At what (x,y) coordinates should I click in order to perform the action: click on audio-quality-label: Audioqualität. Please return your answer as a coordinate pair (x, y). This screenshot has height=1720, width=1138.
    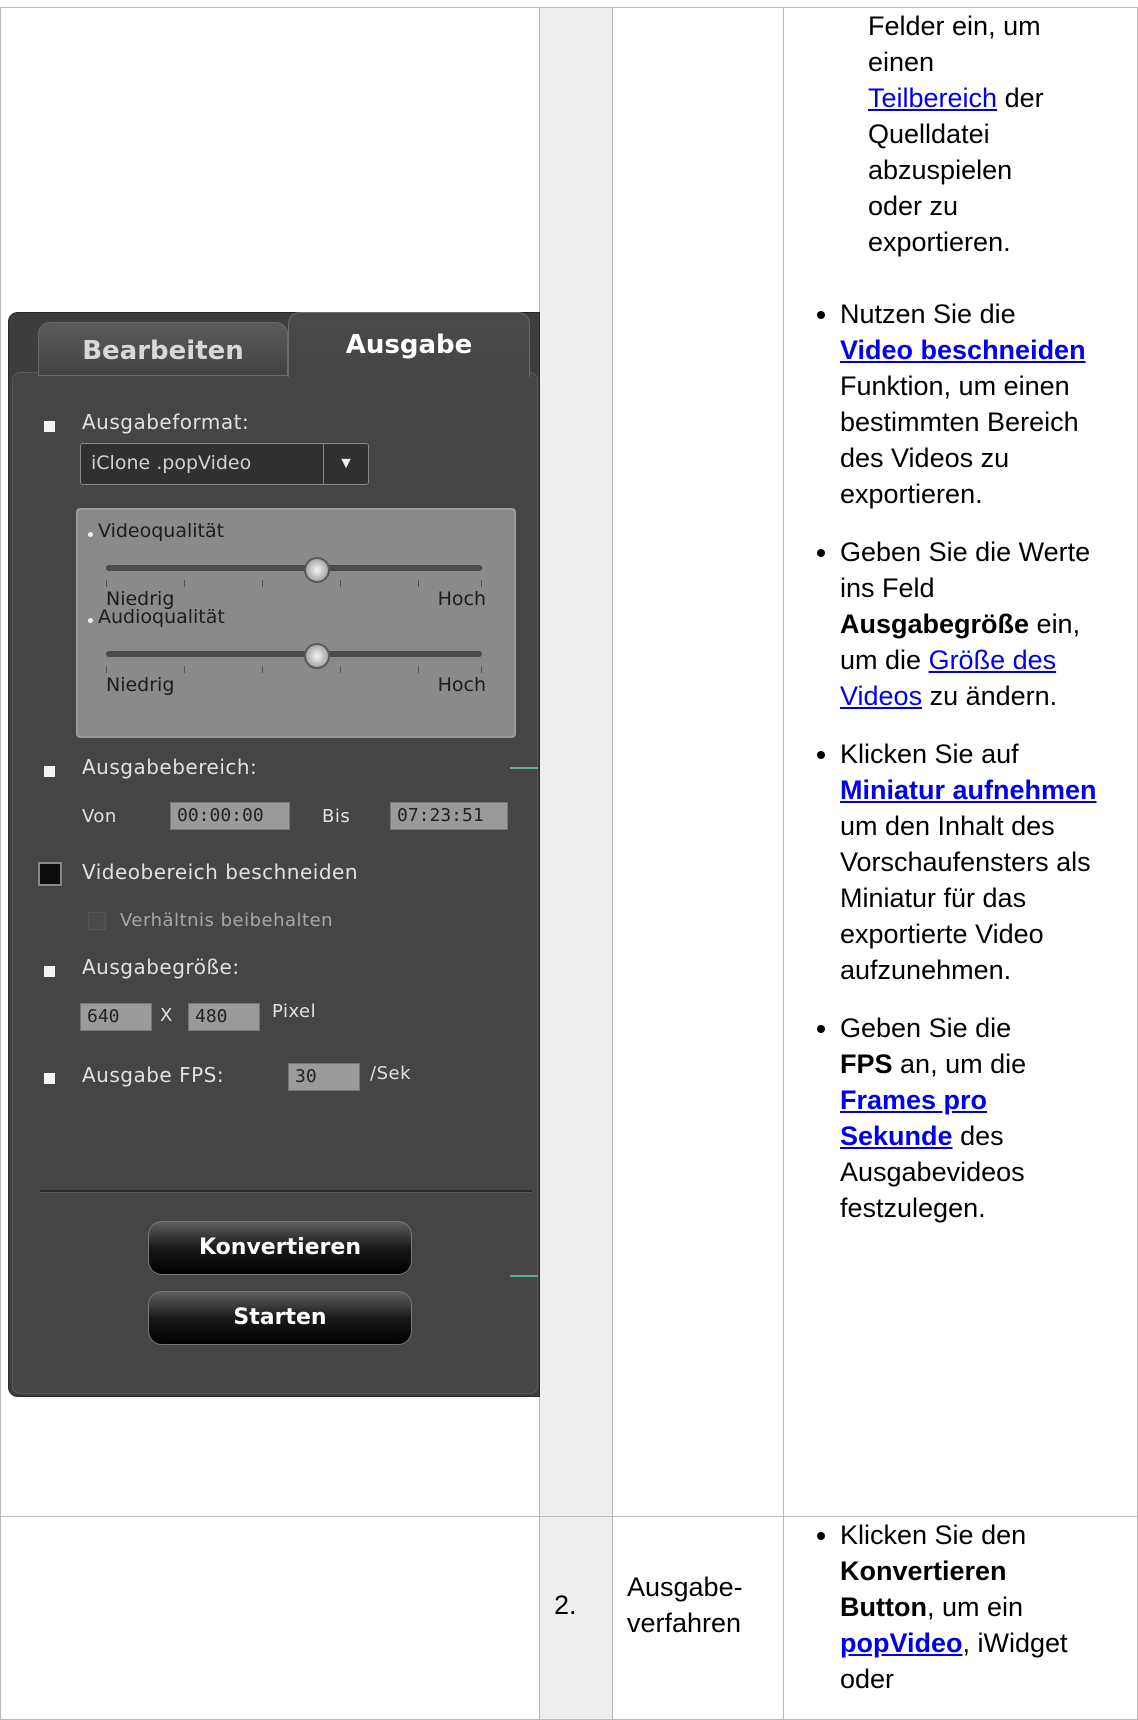
    Looking at the image, I should click on (161, 617).